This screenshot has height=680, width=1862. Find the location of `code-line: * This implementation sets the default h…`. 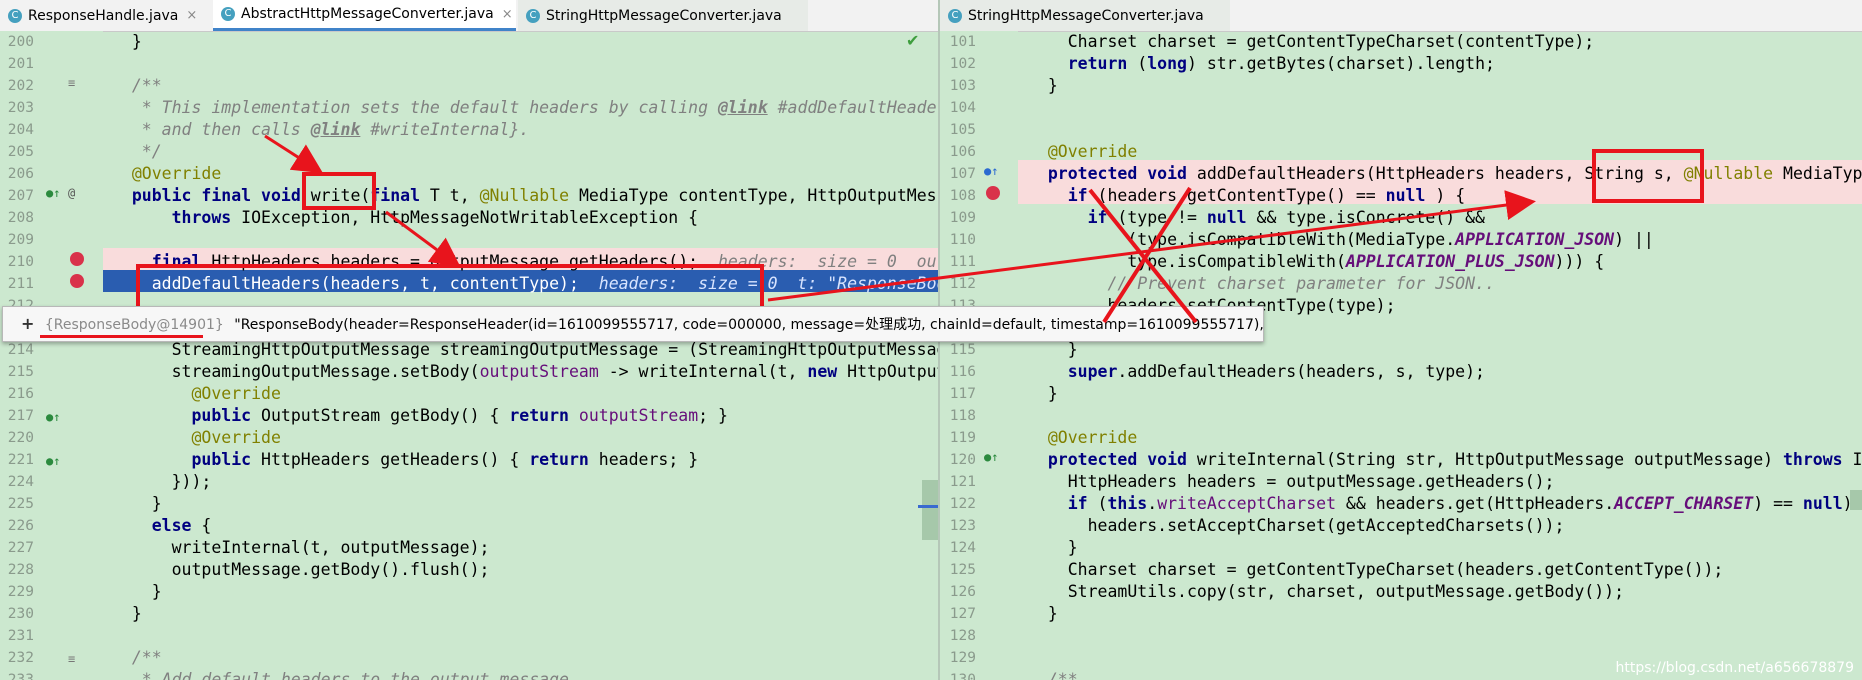

code-line: * This implementation sets the default h… is located at coordinates (525, 108).